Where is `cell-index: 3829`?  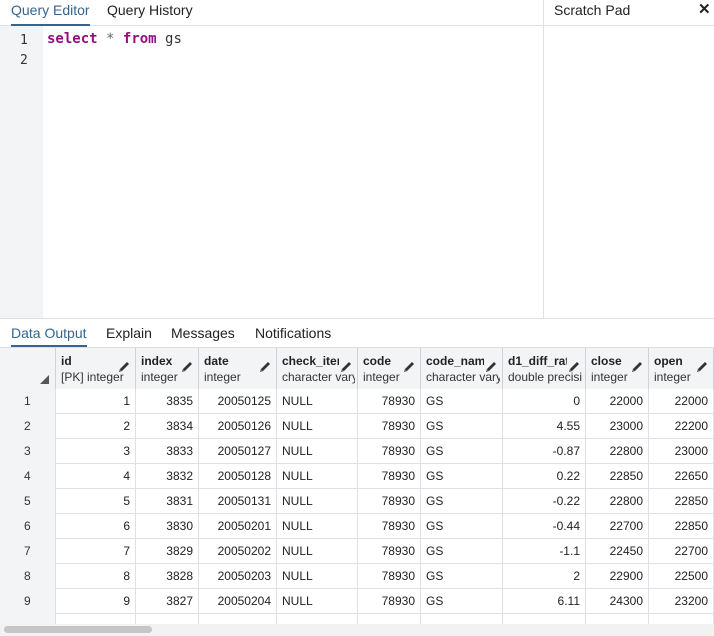 cell-index: 3829 is located at coordinates (167, 551).